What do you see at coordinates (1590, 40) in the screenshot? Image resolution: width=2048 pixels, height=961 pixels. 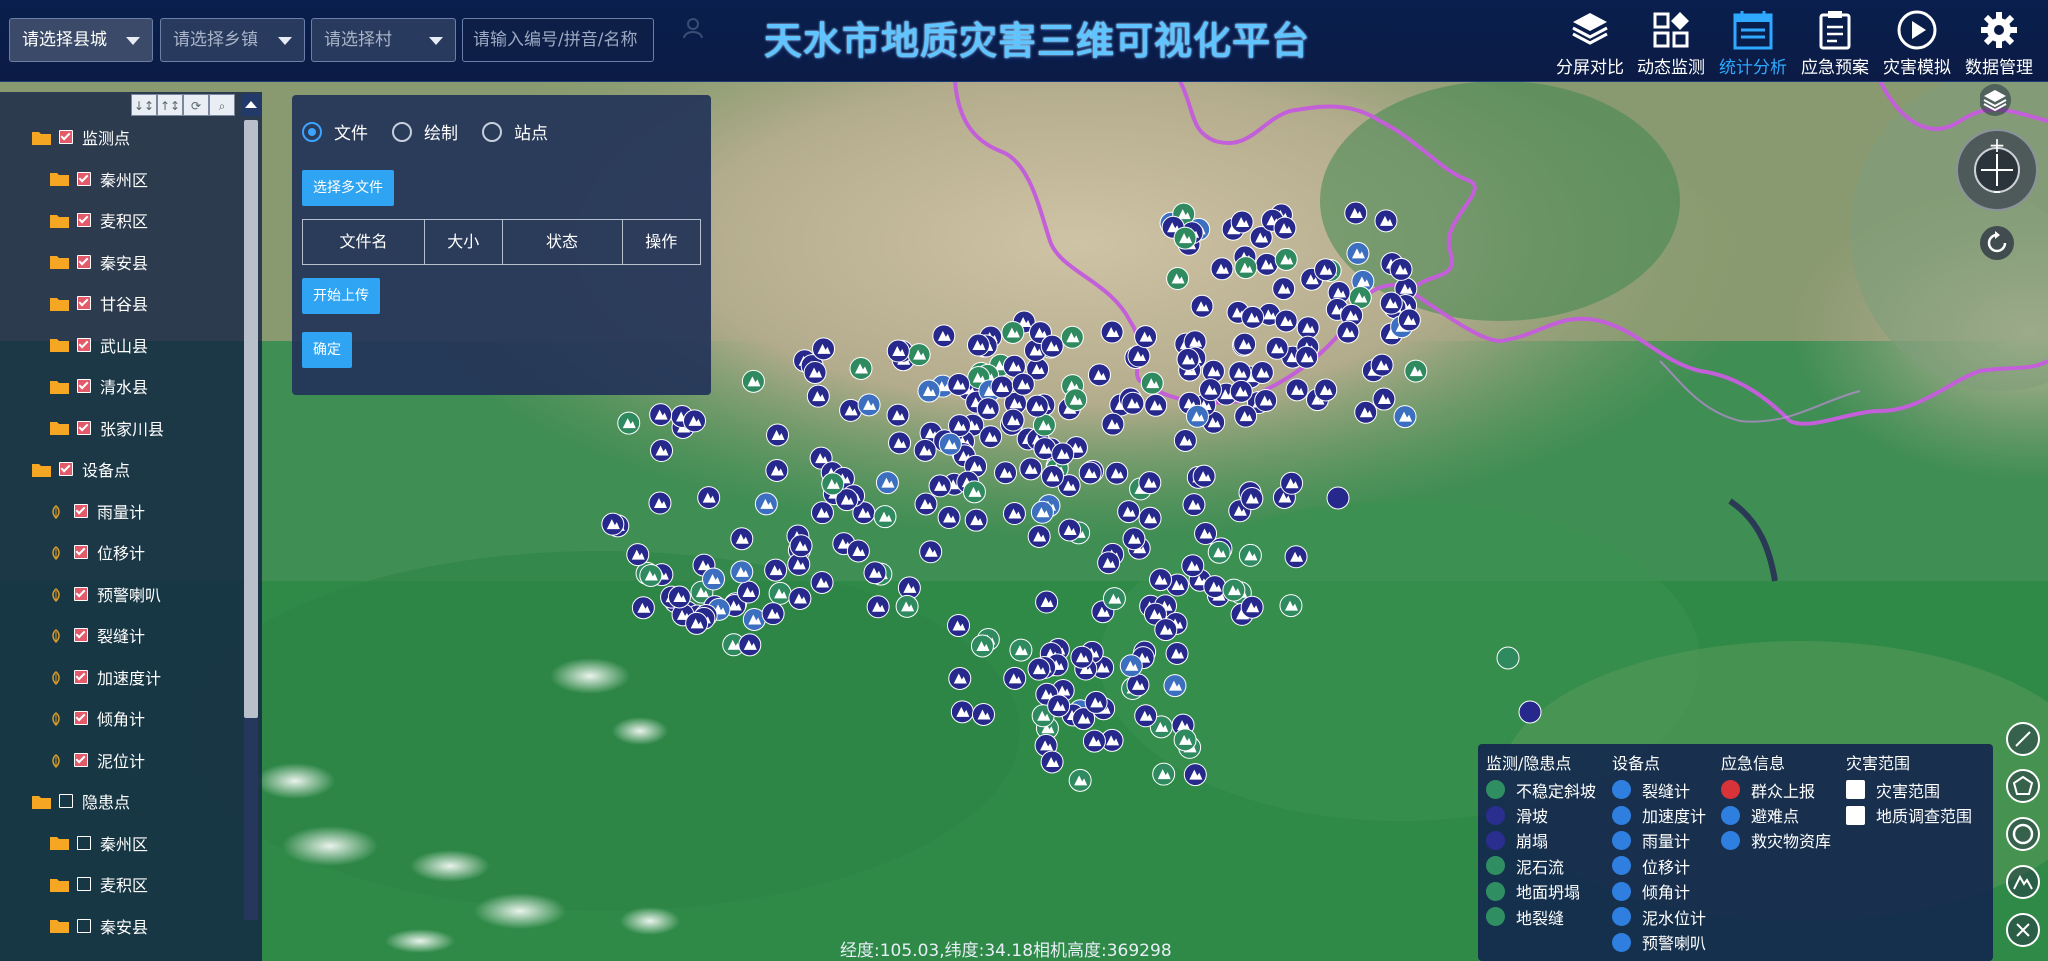 I see `nav-split-compare: 分屏对比` at bounding box center [1590, 40].